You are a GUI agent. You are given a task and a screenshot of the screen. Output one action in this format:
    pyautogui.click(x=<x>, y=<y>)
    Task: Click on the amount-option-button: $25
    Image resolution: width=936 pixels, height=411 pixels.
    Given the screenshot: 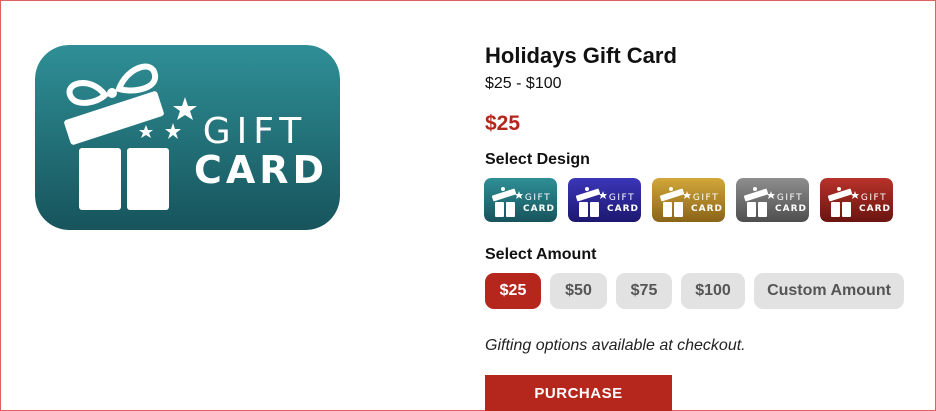 What is the action you would take?
    pyautogui.click(x=513, y=291)
    